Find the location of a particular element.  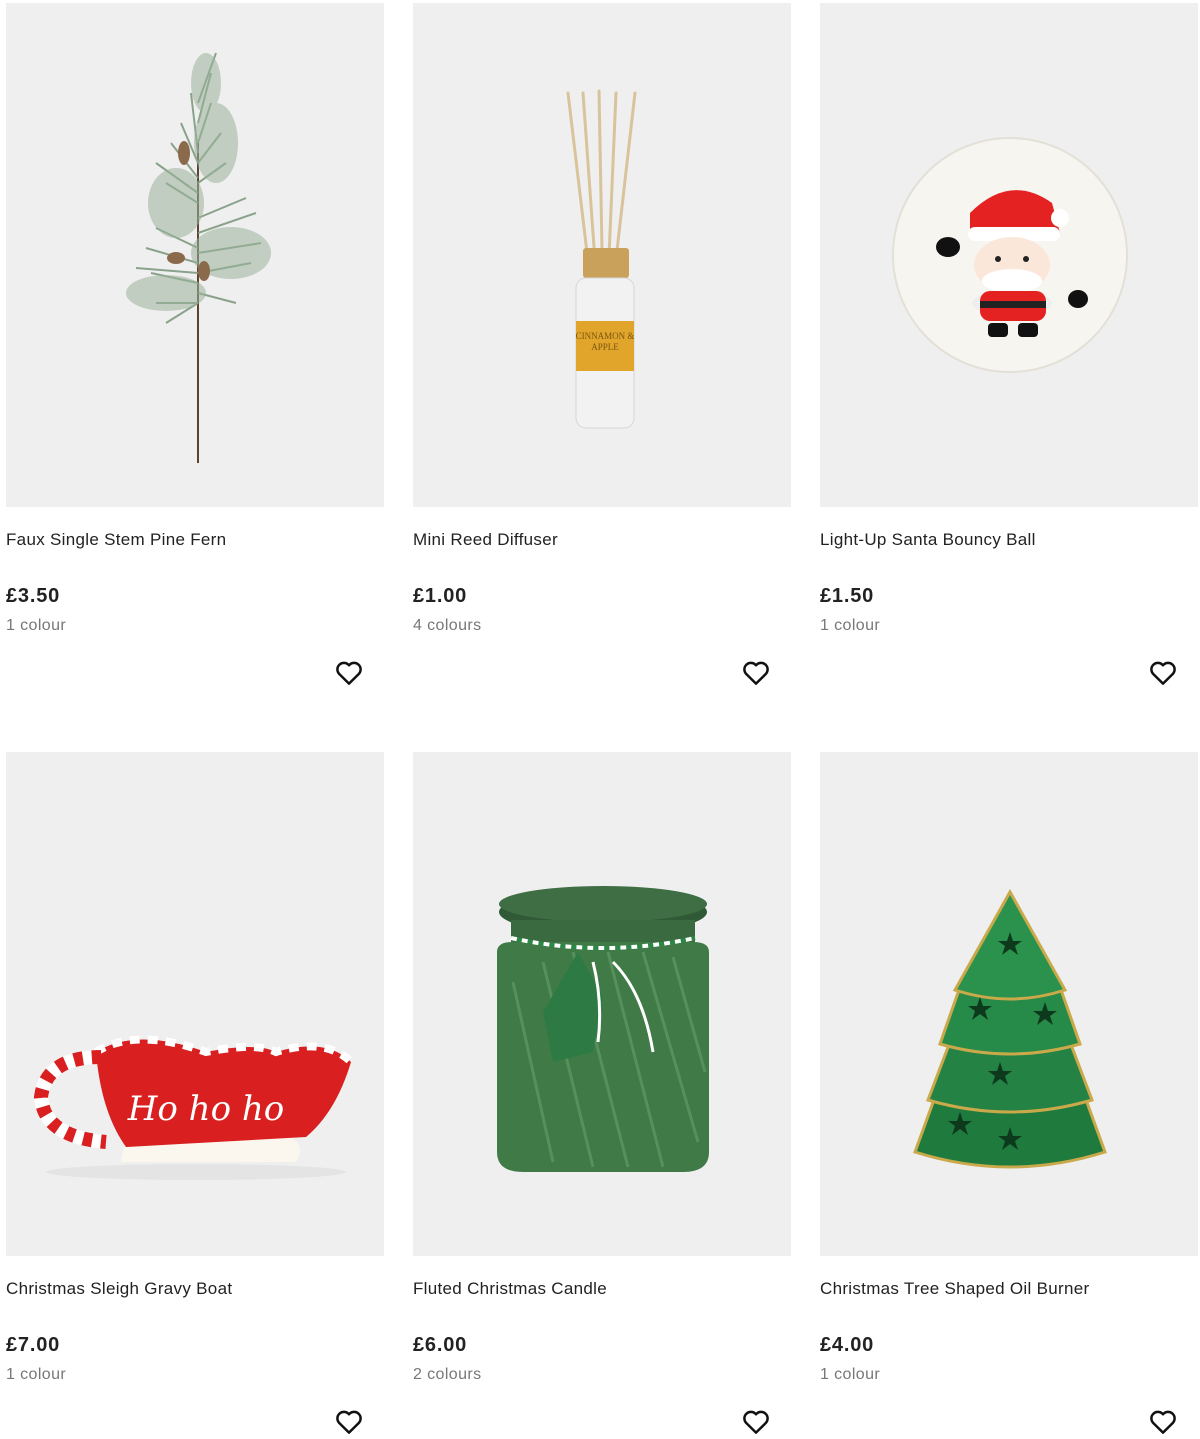

product-title: Mini Reed Diffuser is located at coordinates (485, 540).